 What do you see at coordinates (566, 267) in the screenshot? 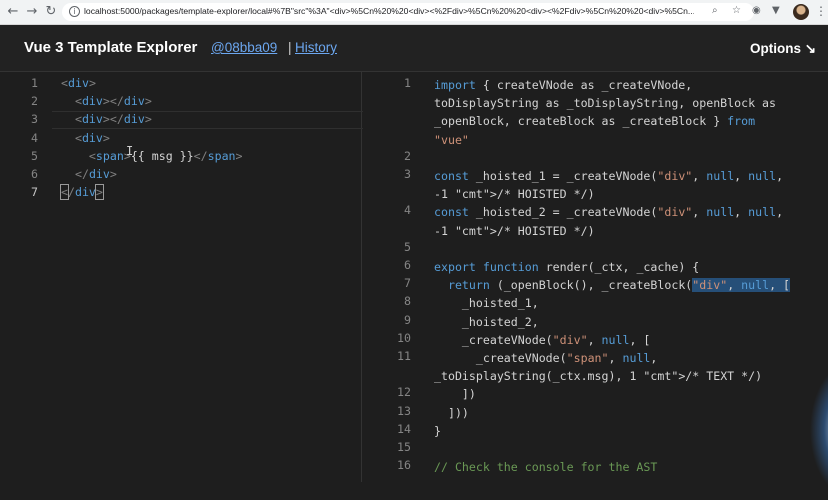
I see `output-code-line: export function render(_ctx, _cache) {` at bounding box center [566, 267].